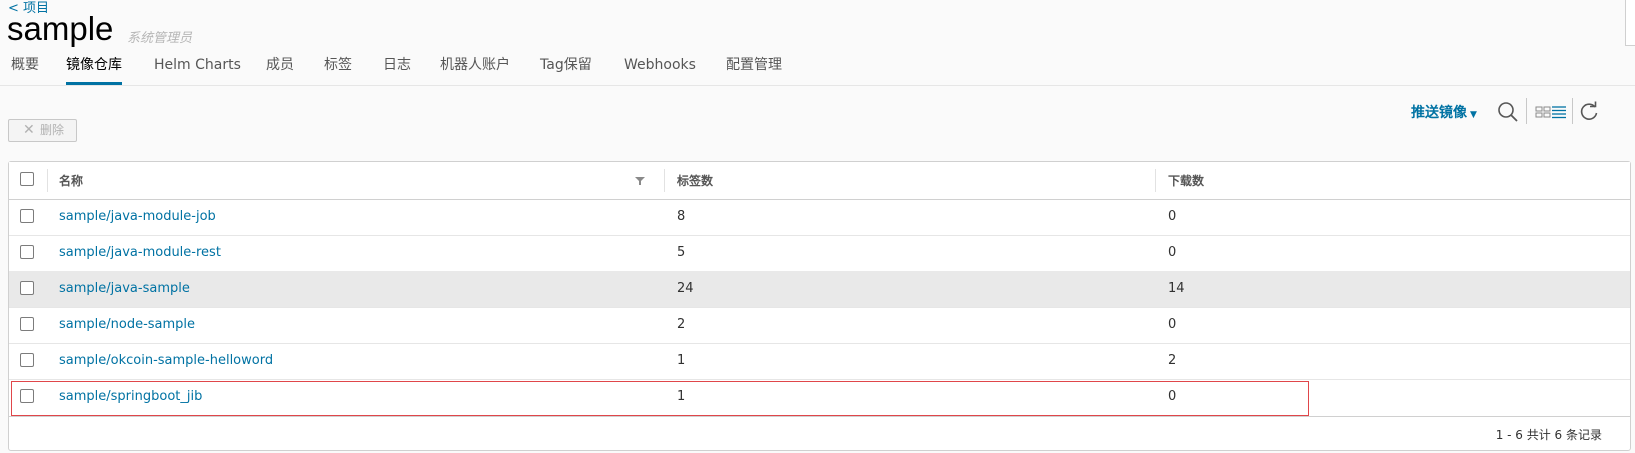 Image resolution: width=1635 pixels, height=453 pixels. I want to click on push-image-dropdown: 推送镜像 ▼, so click(1444, 112).